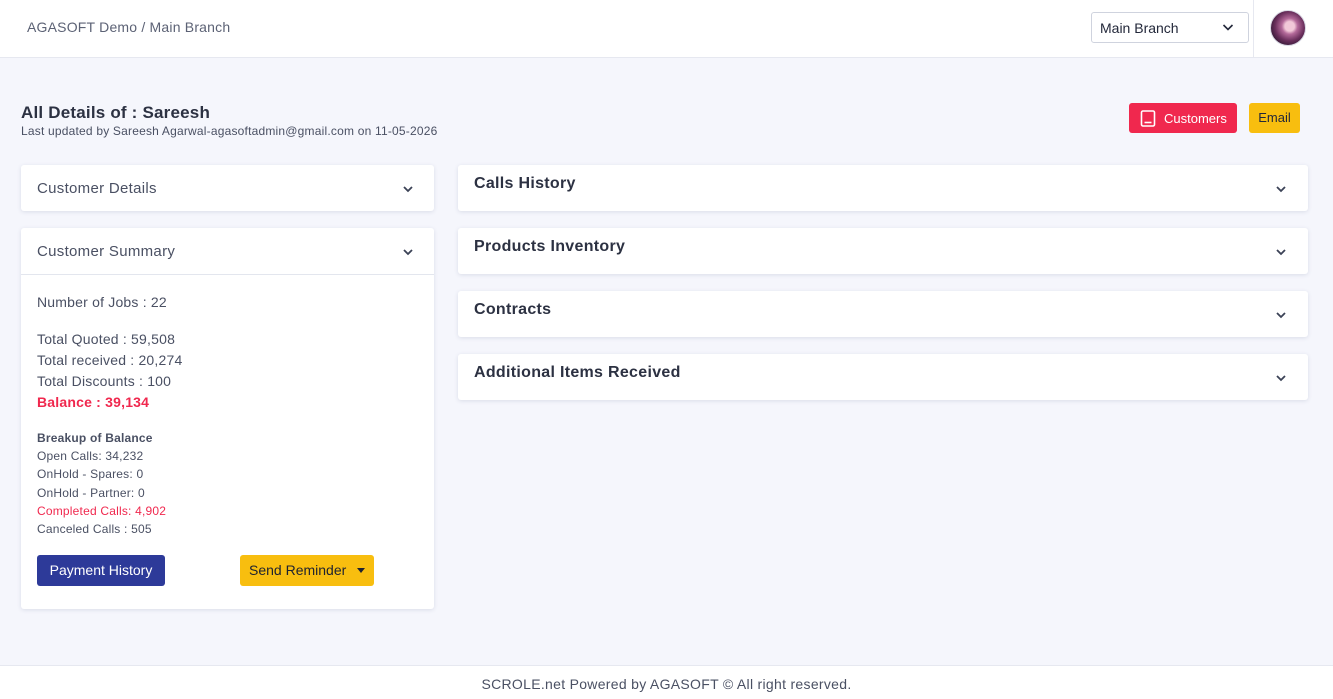 This screenshot has width=1333, height=699. I want to click on book-icon, so click(1148, 118).